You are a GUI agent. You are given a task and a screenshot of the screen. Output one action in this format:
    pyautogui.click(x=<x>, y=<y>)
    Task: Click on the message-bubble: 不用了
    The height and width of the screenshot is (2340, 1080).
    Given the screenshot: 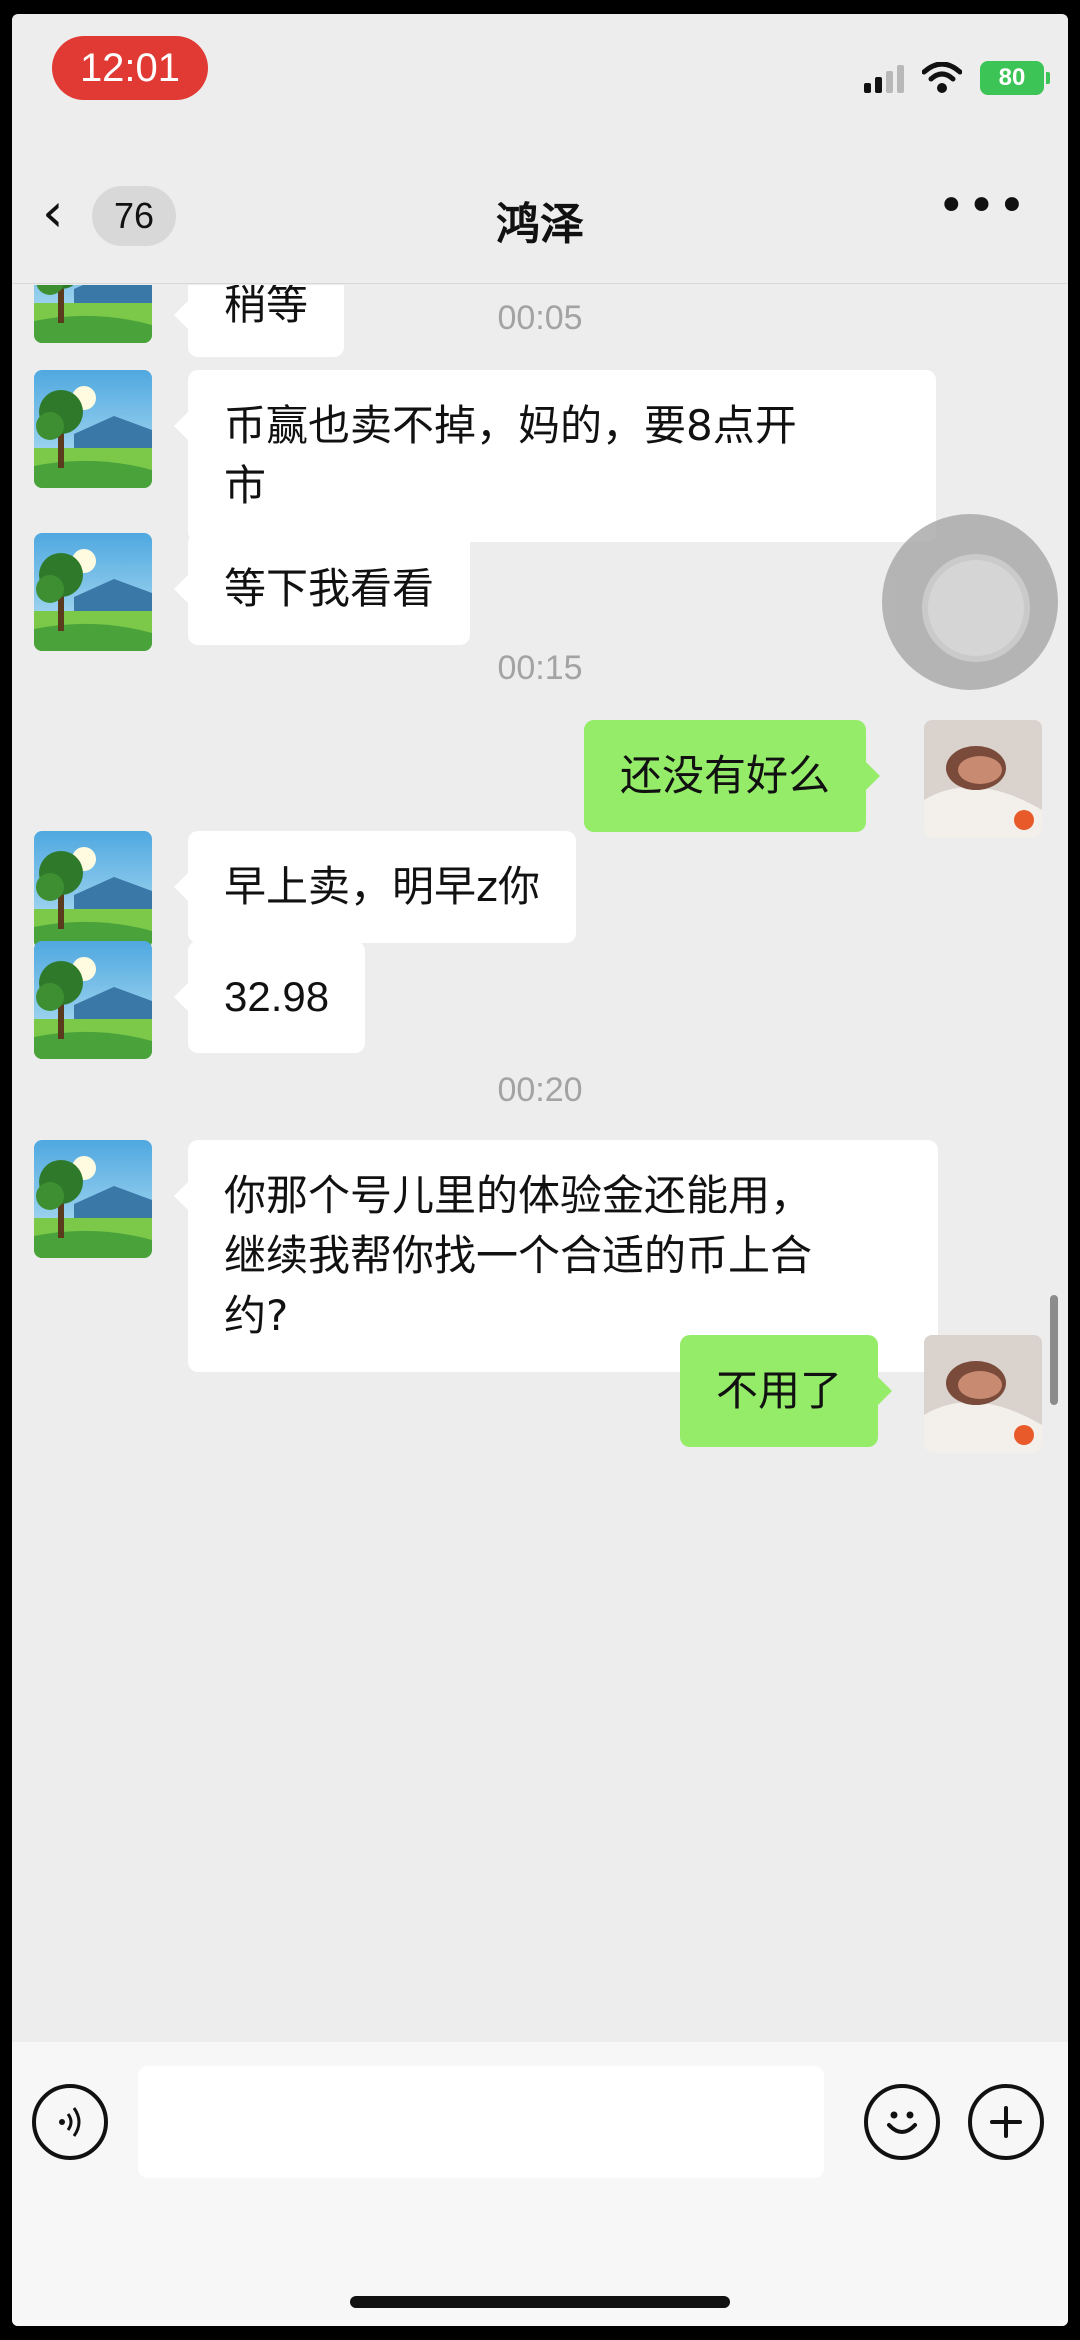 What is the action you would take?
    pyautogui.click(x=786, y=1391)
    